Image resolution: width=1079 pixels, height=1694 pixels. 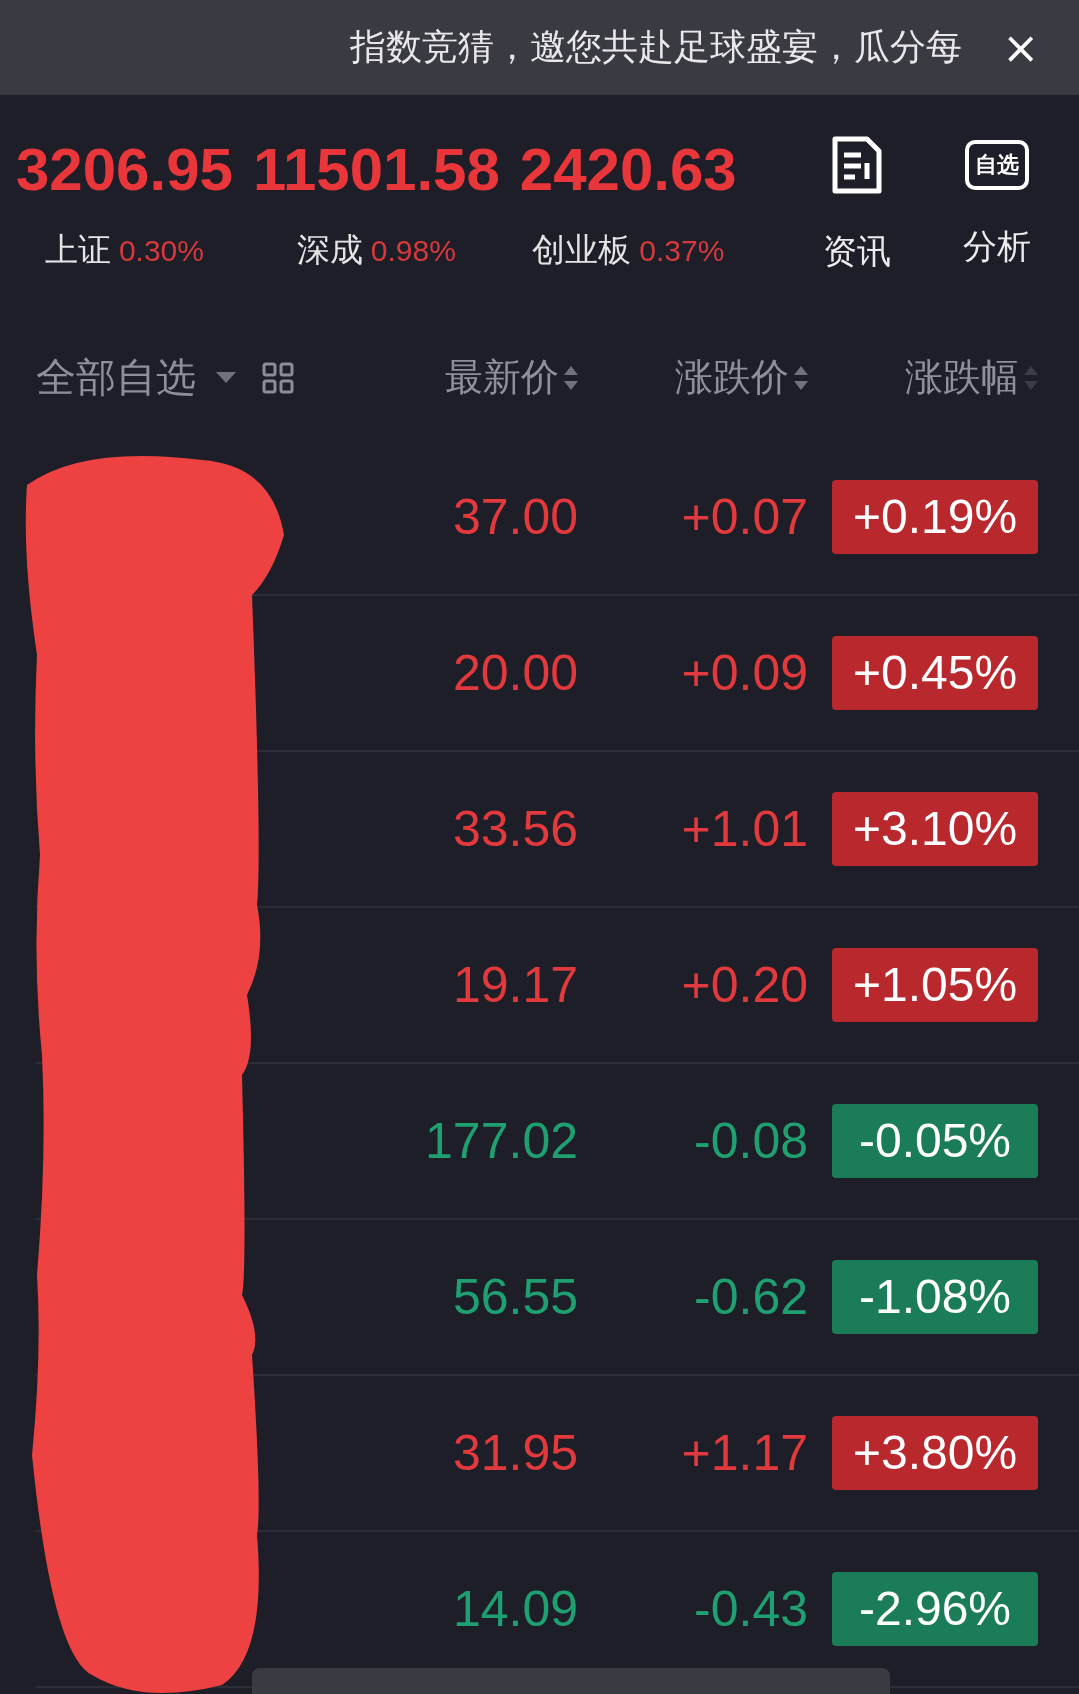 What do you see at coordinates (582, 250) in the screenshot?
I see `index-name: 创业板` at bounding box center [582, 250].